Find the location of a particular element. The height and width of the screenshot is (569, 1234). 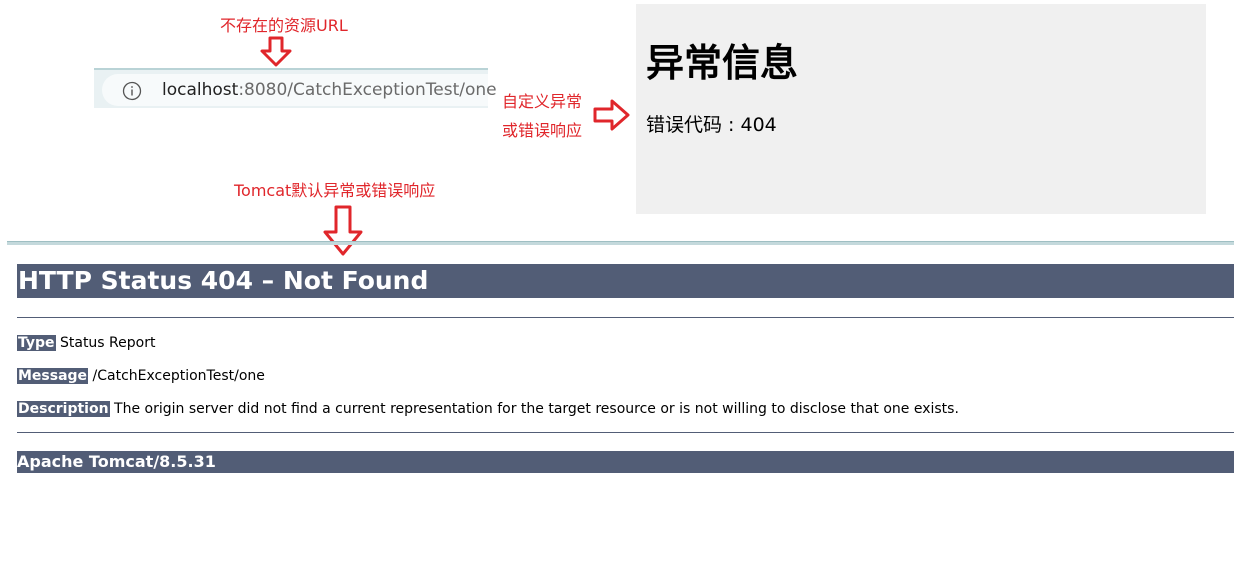

url-host: localhost is located at coordinates (200, 90).